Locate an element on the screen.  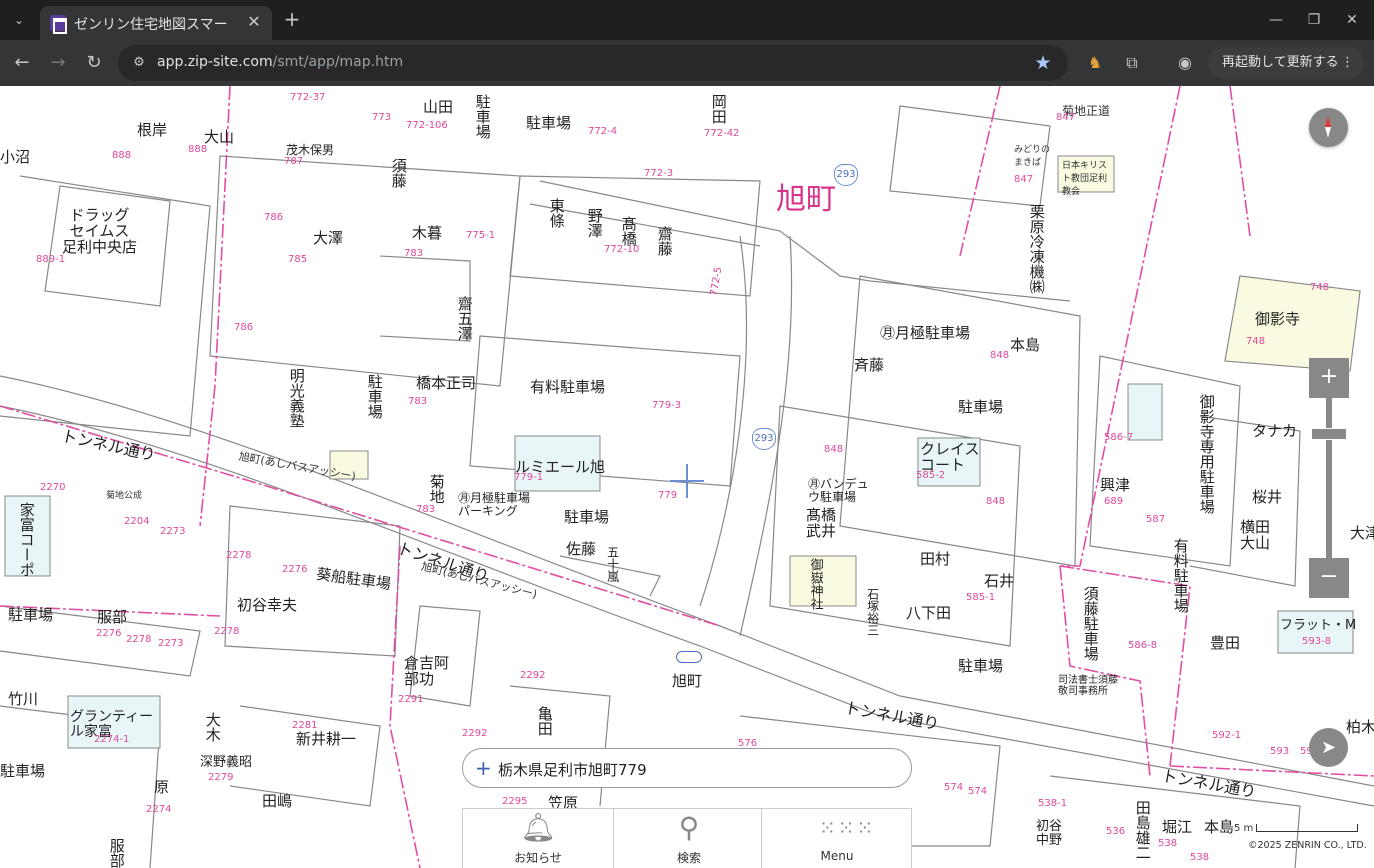
building-label: 大津 is located at coordinates (1362, 533).